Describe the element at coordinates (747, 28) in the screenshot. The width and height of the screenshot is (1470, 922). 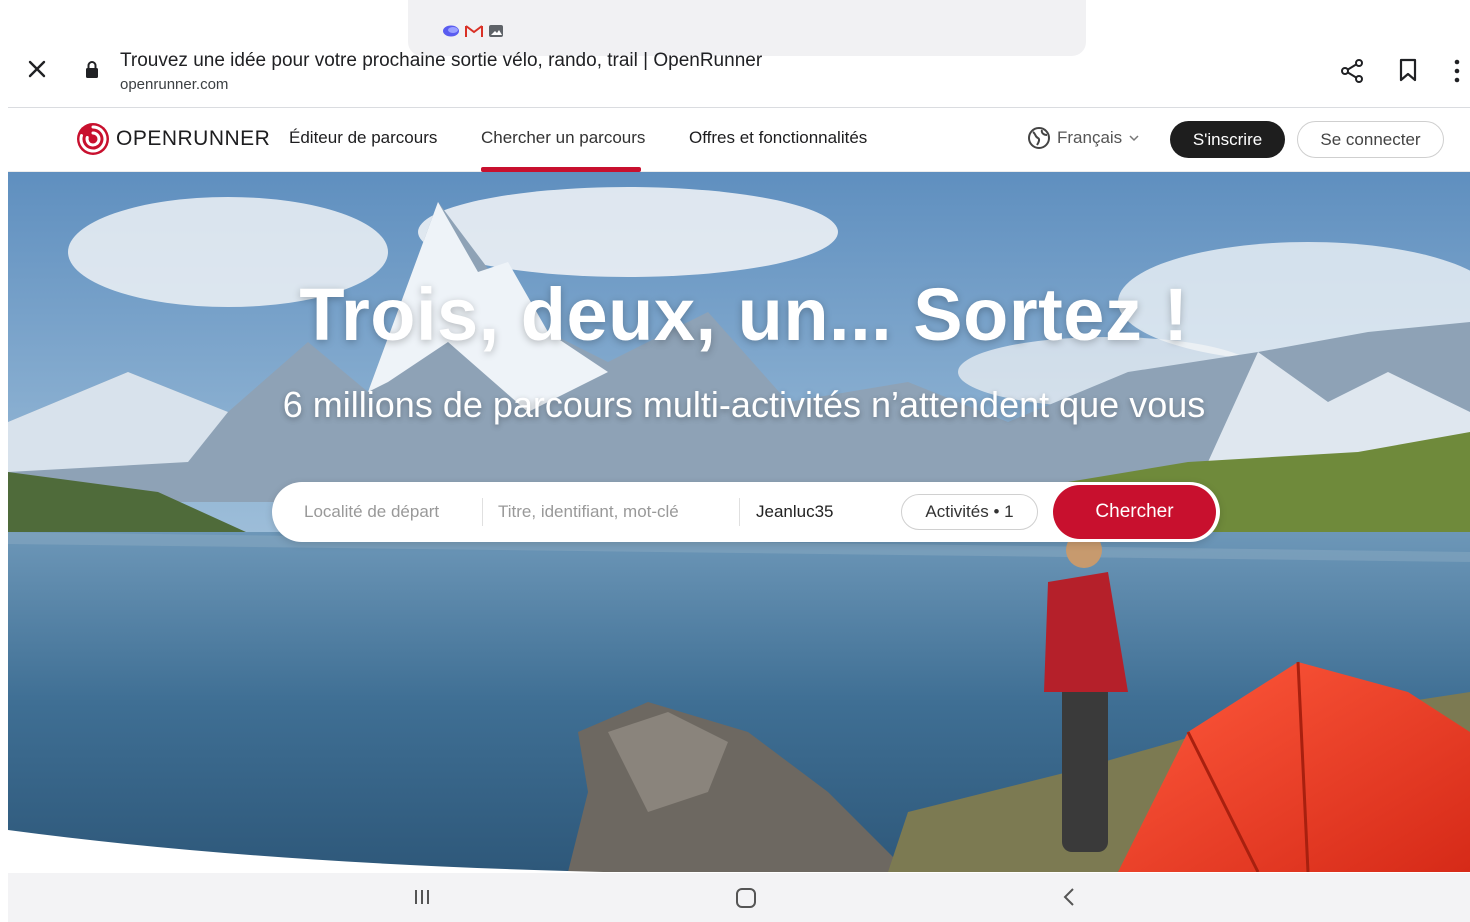
I see `status-bar-pill` at that location.